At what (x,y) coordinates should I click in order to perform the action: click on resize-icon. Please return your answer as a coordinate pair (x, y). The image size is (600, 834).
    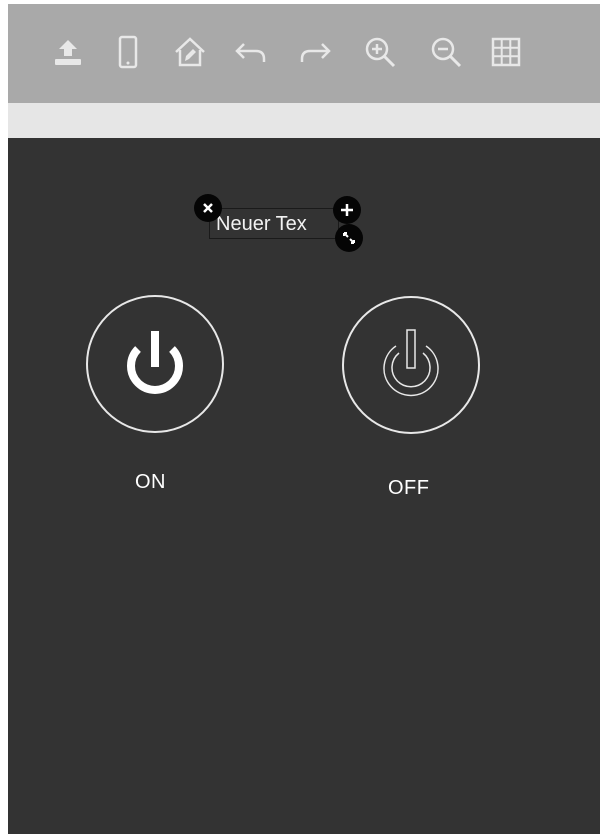
    Looking at the image, I should click on (349, 238).